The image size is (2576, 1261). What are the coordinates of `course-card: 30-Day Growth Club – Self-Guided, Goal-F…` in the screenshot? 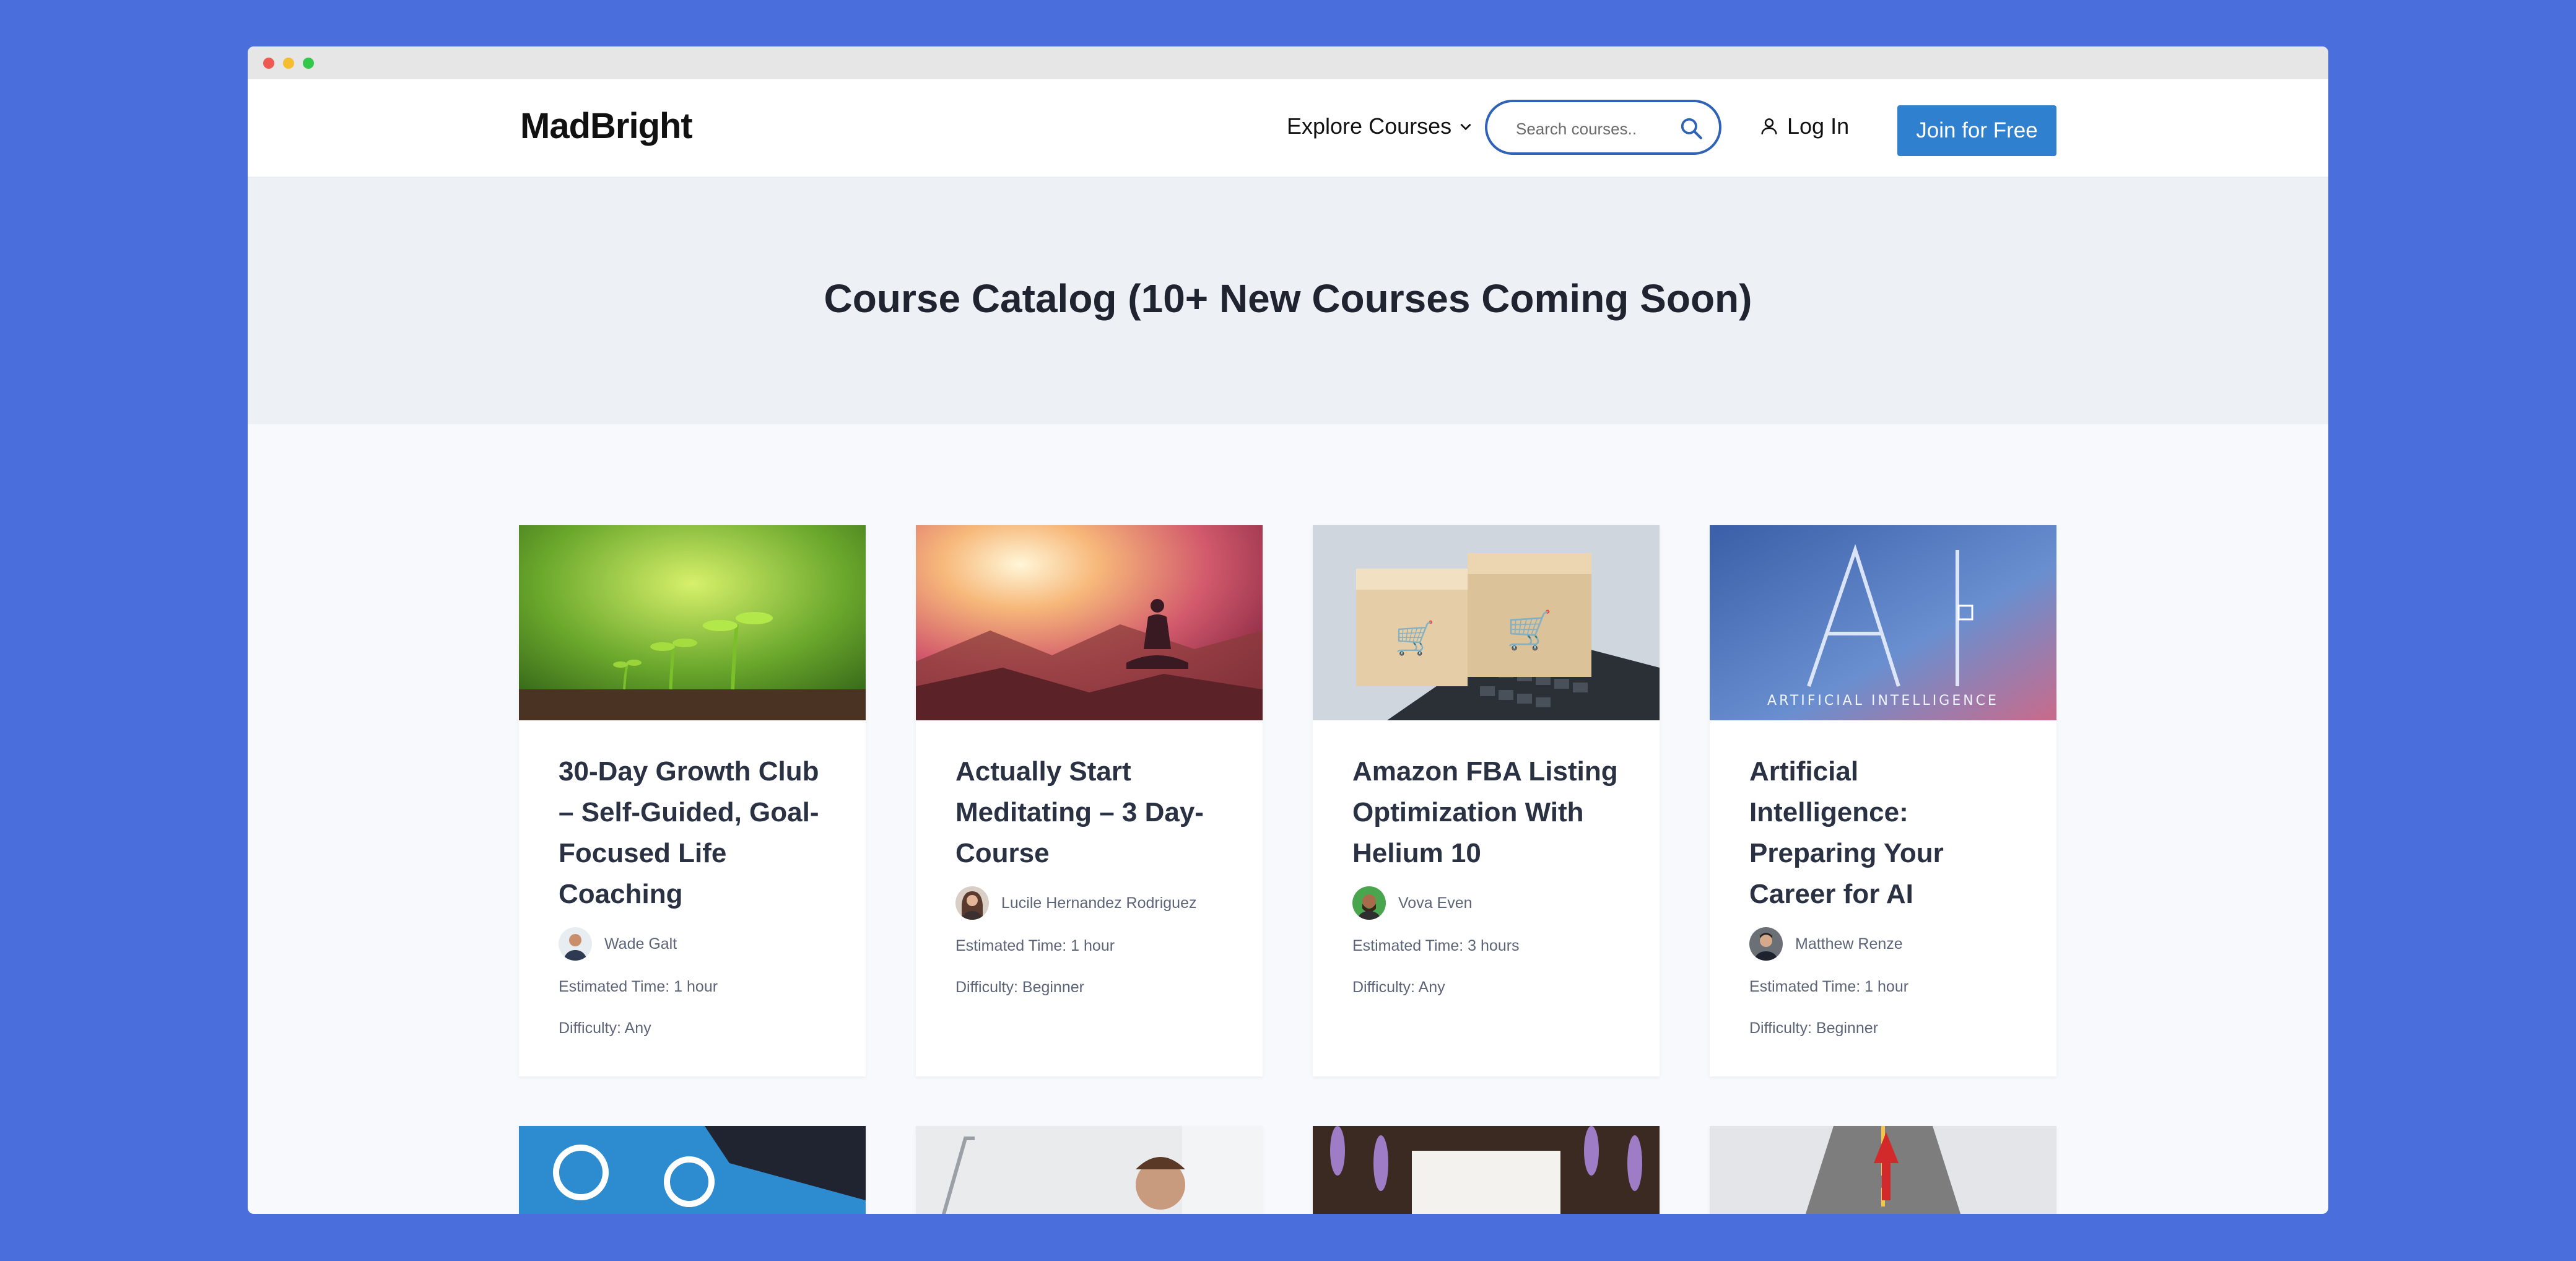 It's located at (692, 801).